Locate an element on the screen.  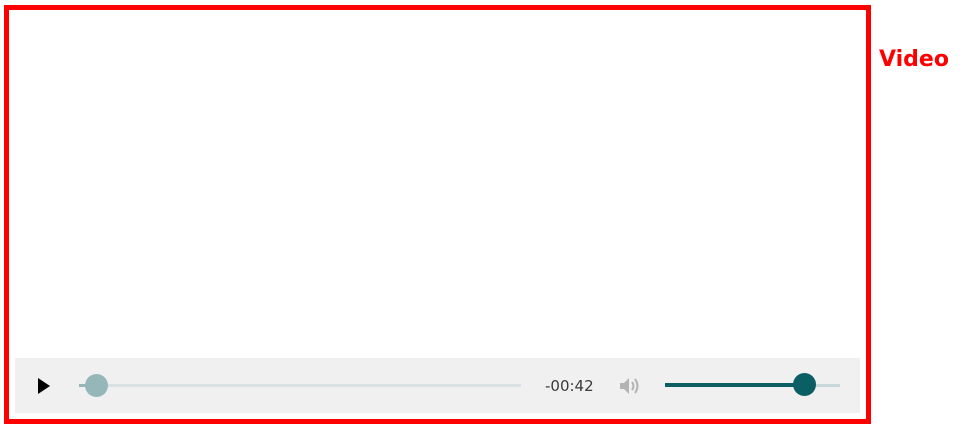
seek-thumb is located at coordinates (97, 385).